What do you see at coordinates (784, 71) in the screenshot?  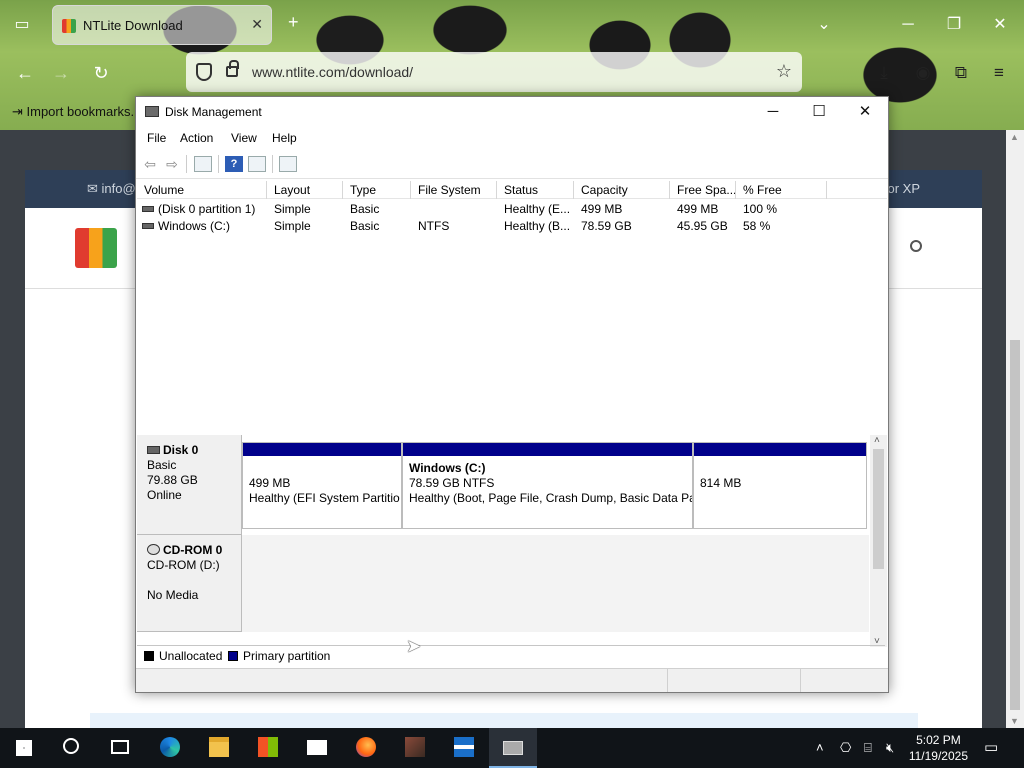 I see `bookmark-star-icon: ☆` at bounding box center [784, 71].